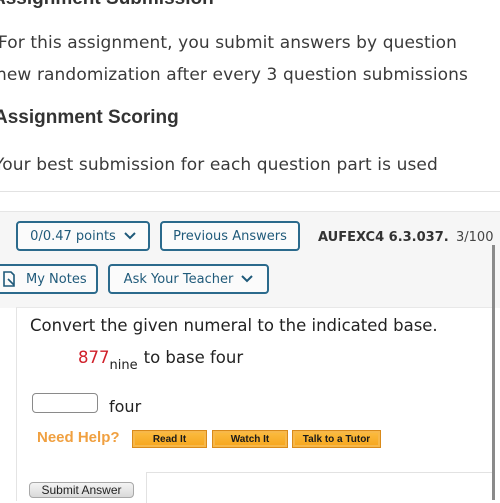  What do you see at coordinates (336, 439) in the screenshot?
I see `talk-to-tutor-button: Talk to a Tutor` at bounding box center [336, 439].